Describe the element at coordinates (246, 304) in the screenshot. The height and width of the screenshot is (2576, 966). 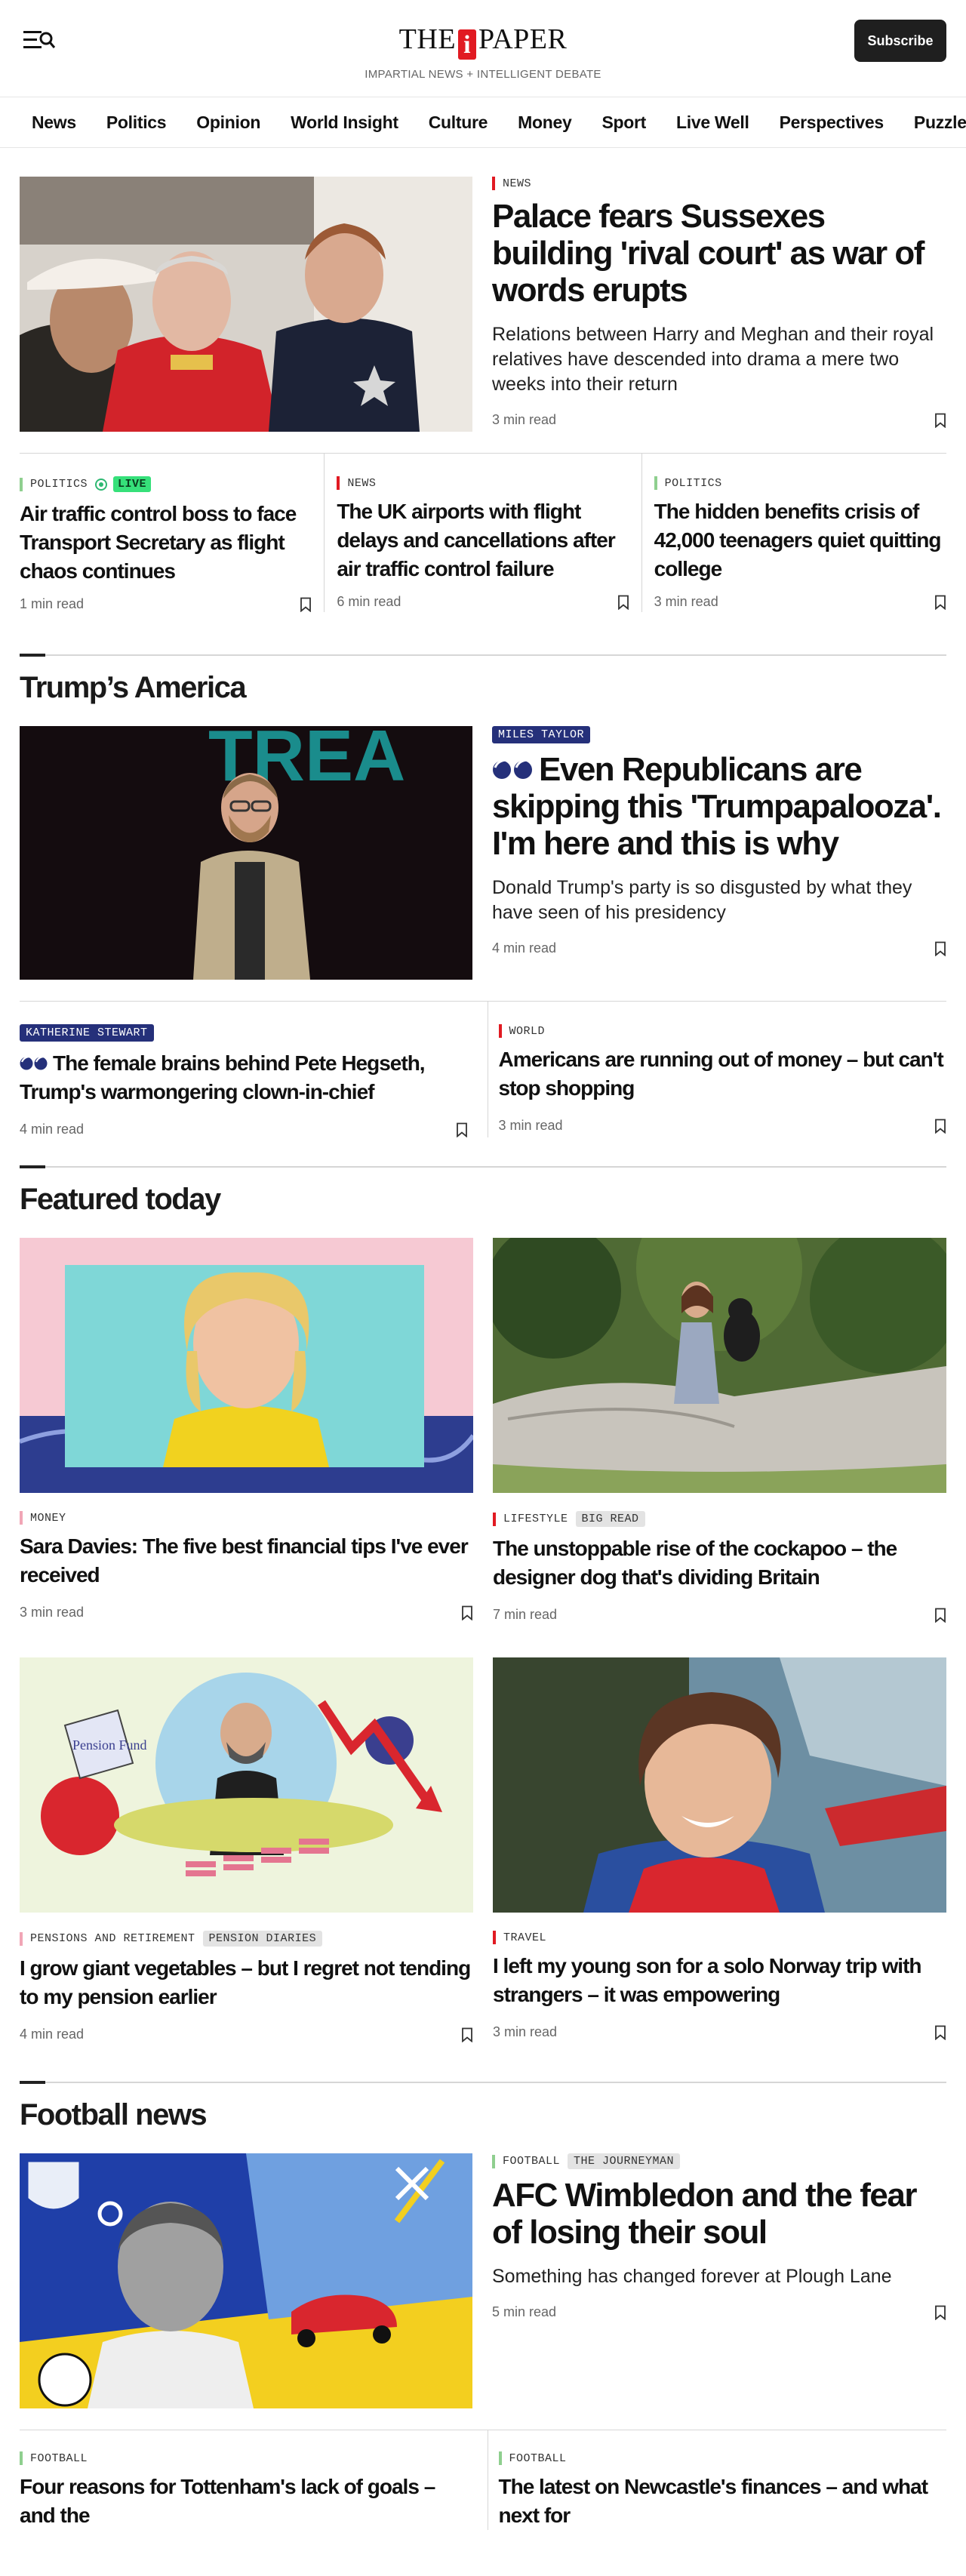
I see `lead-image-royals` at that location.